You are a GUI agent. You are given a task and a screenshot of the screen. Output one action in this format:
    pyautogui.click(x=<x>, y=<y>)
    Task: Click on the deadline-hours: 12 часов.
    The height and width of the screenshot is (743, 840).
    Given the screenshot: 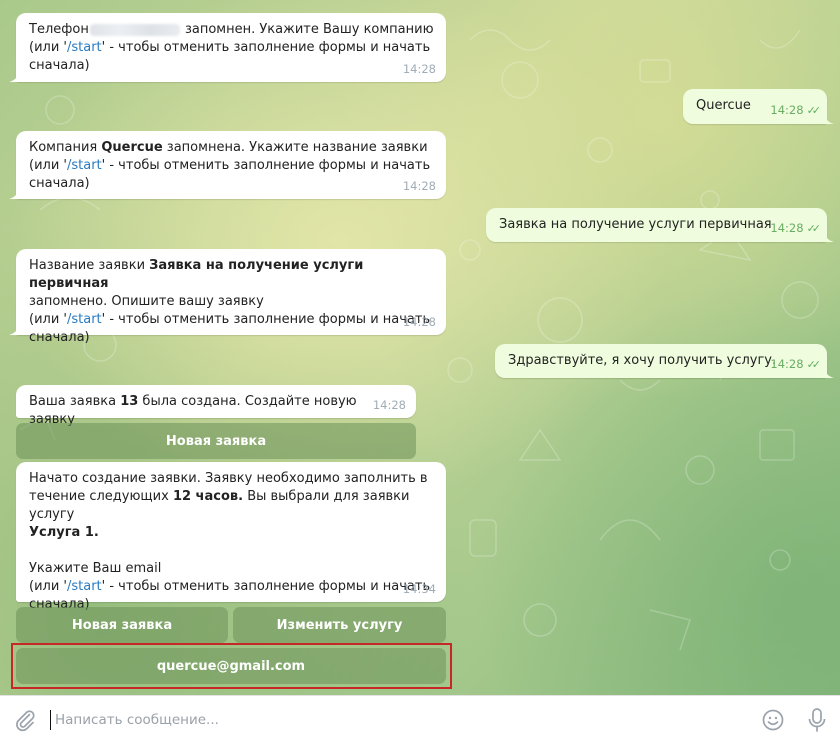 What is the action you would take?
    pyautogui.click(x=208, y=496)
    